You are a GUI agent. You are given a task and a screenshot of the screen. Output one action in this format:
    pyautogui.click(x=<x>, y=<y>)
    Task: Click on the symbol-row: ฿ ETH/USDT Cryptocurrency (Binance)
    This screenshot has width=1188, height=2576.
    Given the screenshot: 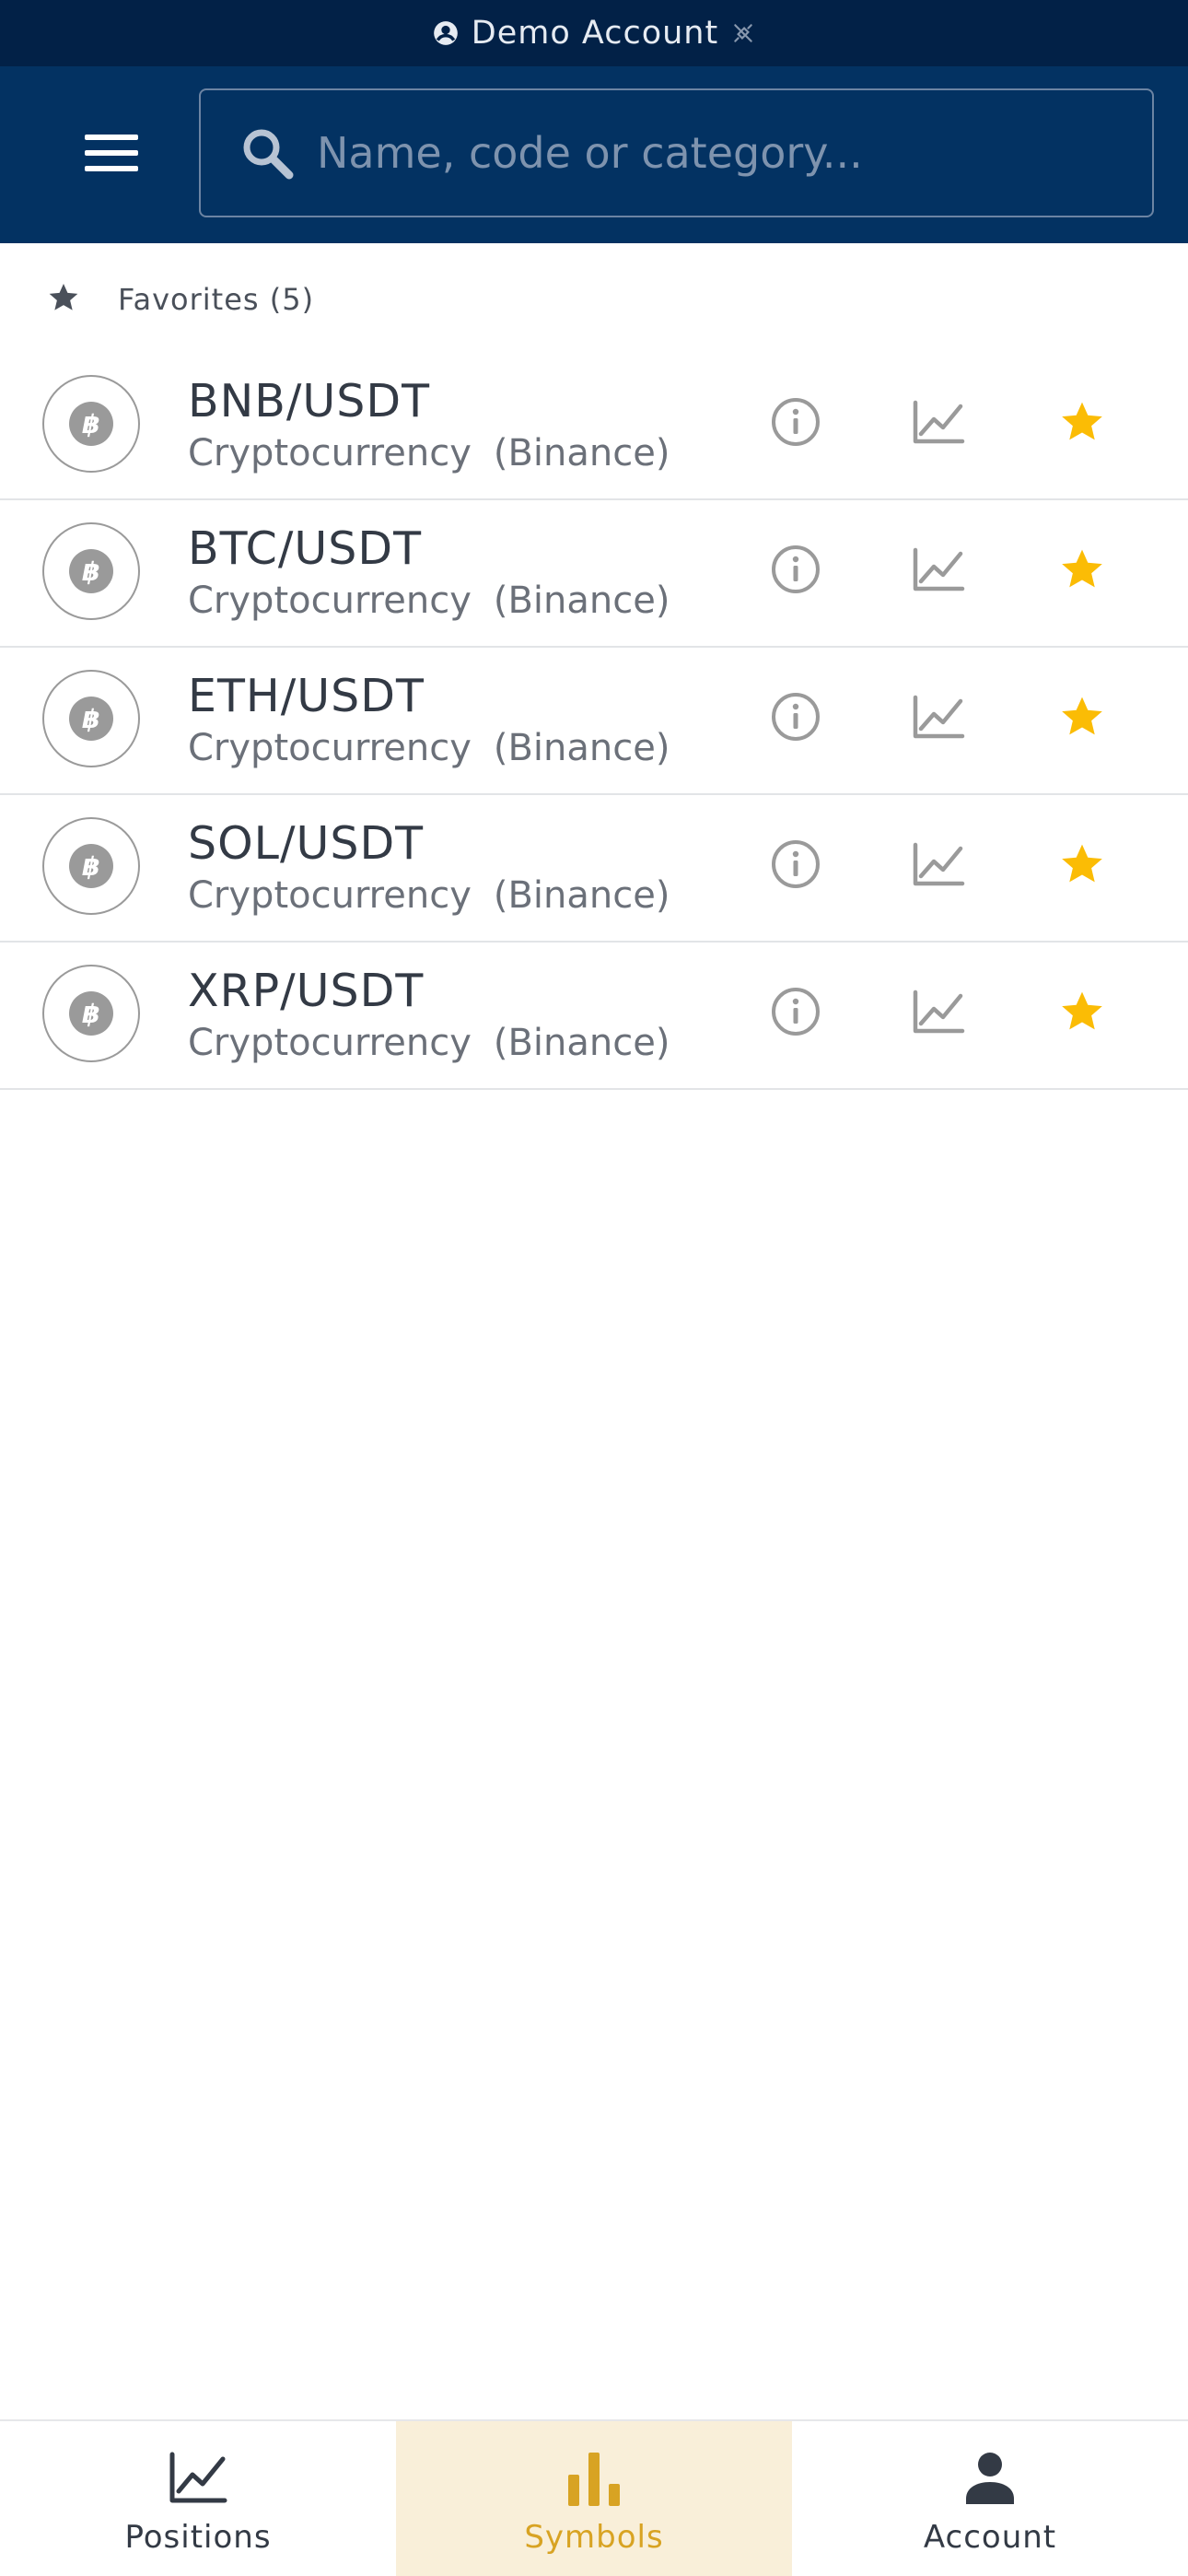 What is the action you would take?
    pyautogui.click(x=594, y=721)
    